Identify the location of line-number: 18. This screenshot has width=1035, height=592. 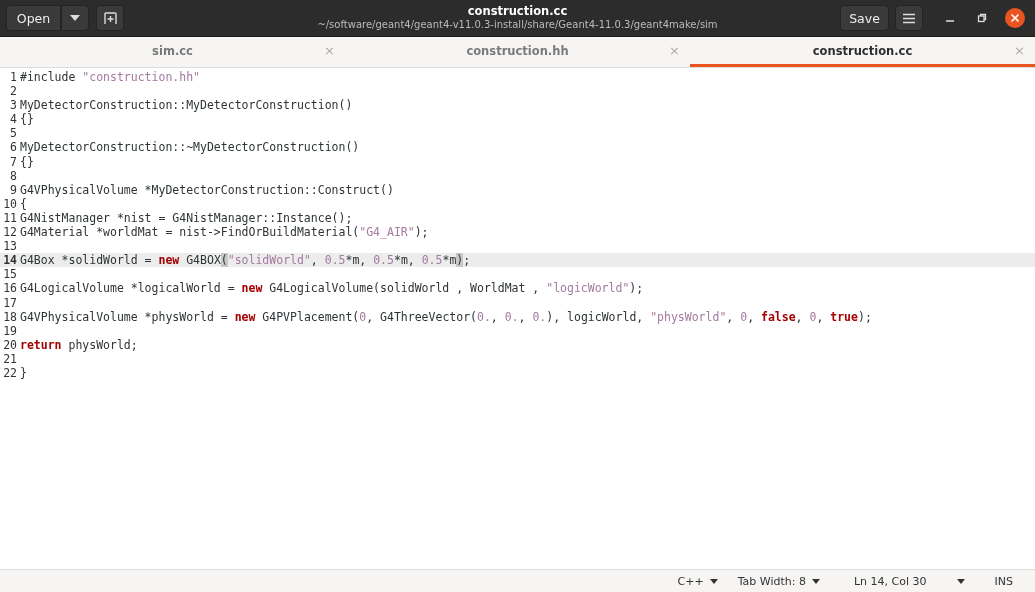
(10, 316).